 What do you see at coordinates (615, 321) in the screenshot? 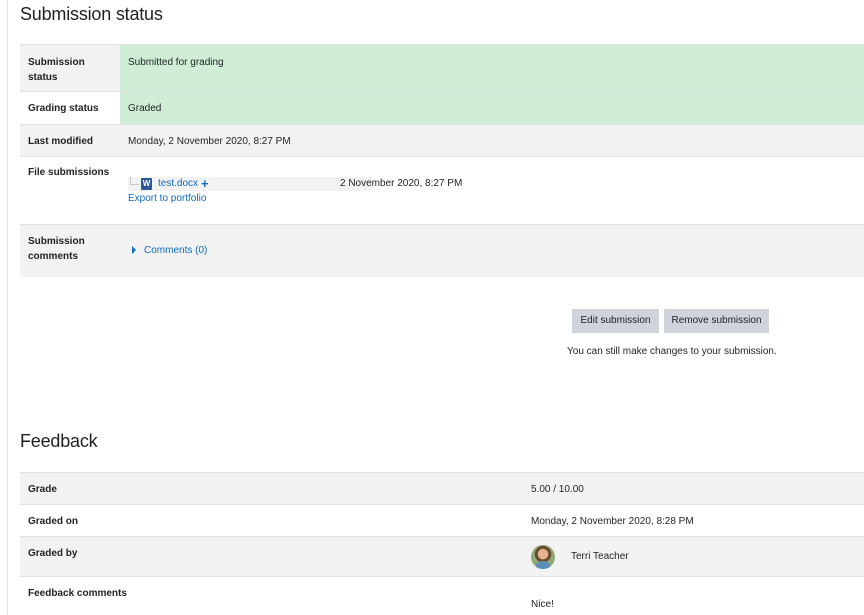
I see `edit-submission-button: Edit submission` at bounding box center [615, 321].